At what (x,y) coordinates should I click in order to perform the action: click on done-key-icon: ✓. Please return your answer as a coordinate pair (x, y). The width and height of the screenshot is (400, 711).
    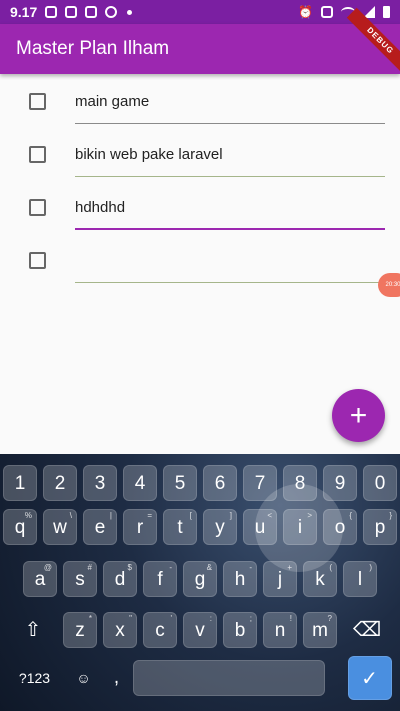
    Looking at the image, I should click on (369, 678).